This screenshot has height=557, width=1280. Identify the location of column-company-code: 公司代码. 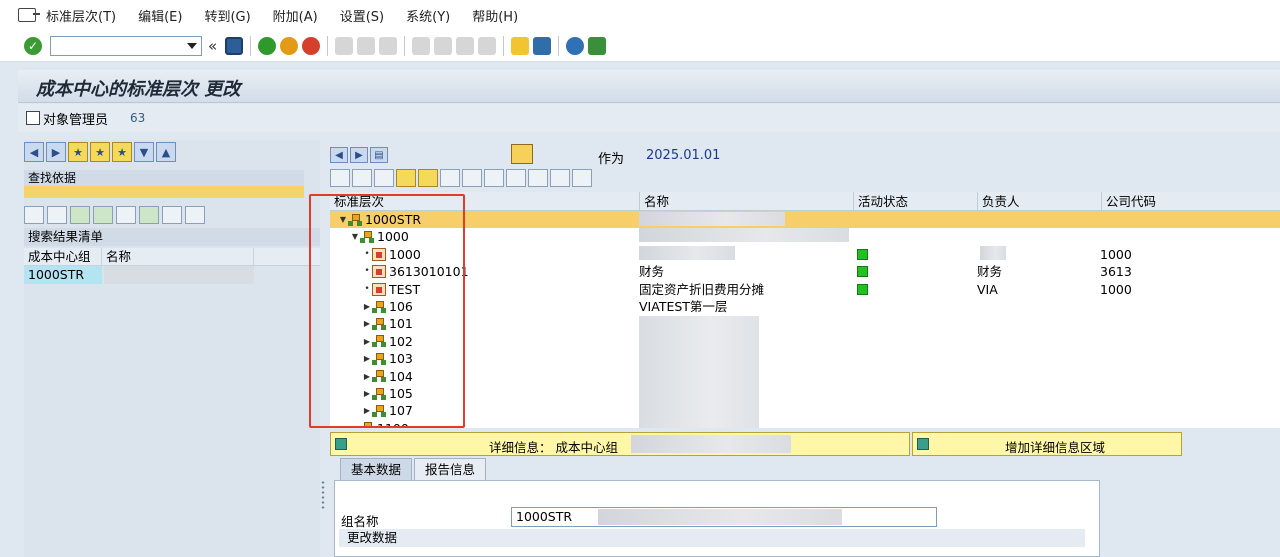
(1161, 201).